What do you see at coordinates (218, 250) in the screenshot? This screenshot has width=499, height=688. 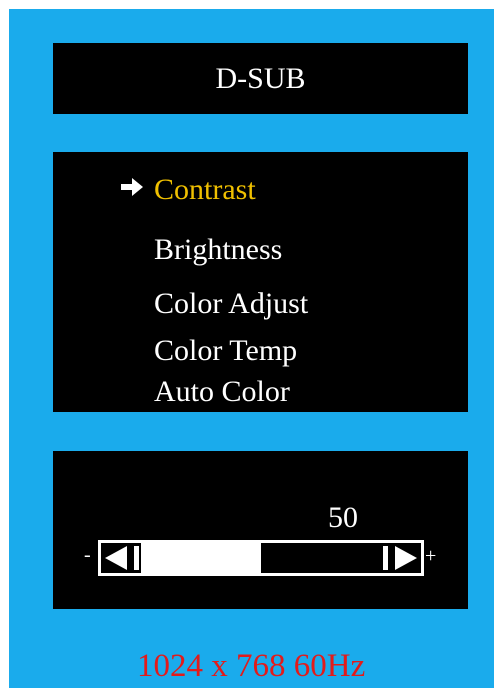 I see `menu-item-brightness: Brightness` at bounding box center [218, 250].